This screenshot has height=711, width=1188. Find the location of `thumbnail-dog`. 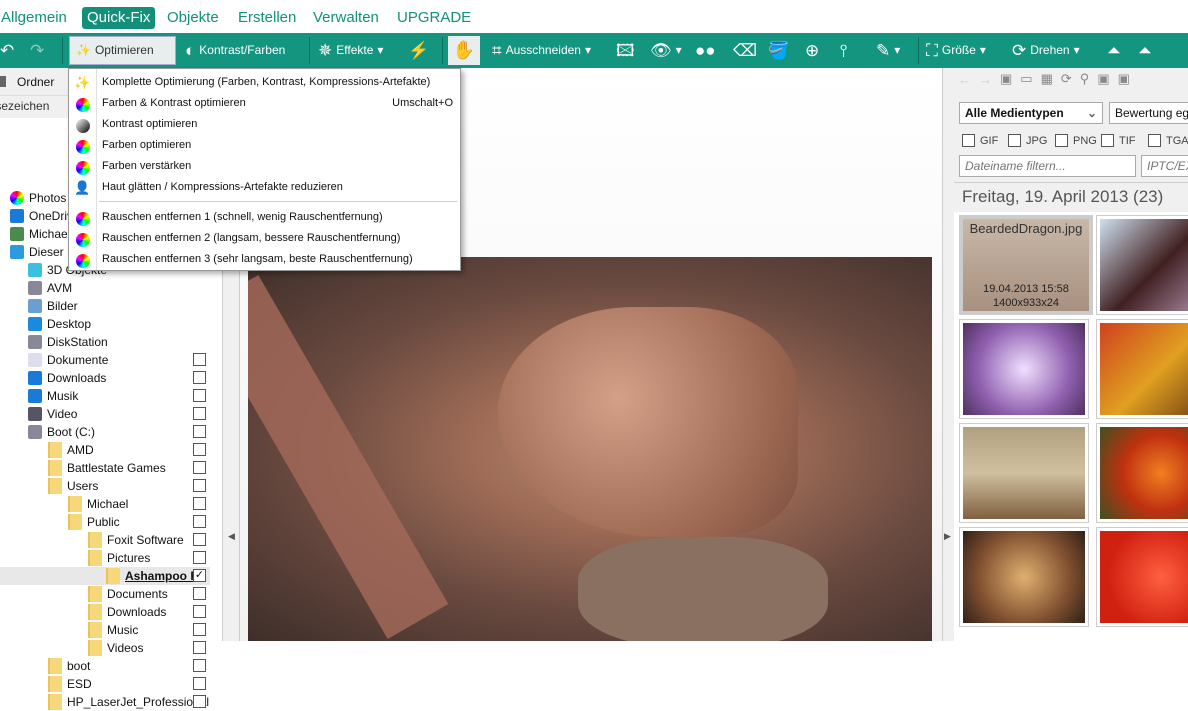

thumbnail-dog is located at coordinates (1024, 577).